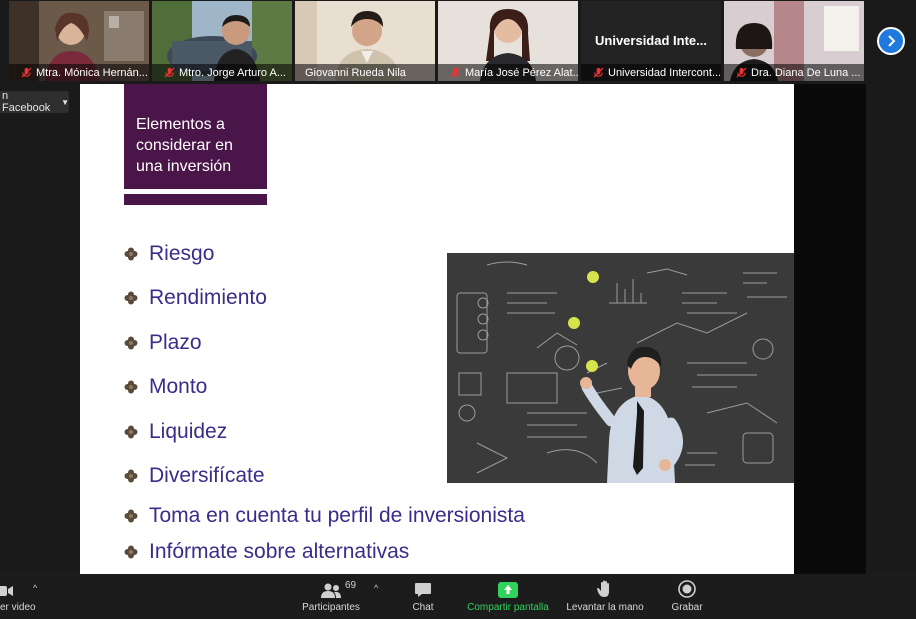 The image size is (916, 619). Describe the element at coordinates (830, 329) in the screenshot. I see `side-margin` at that location.